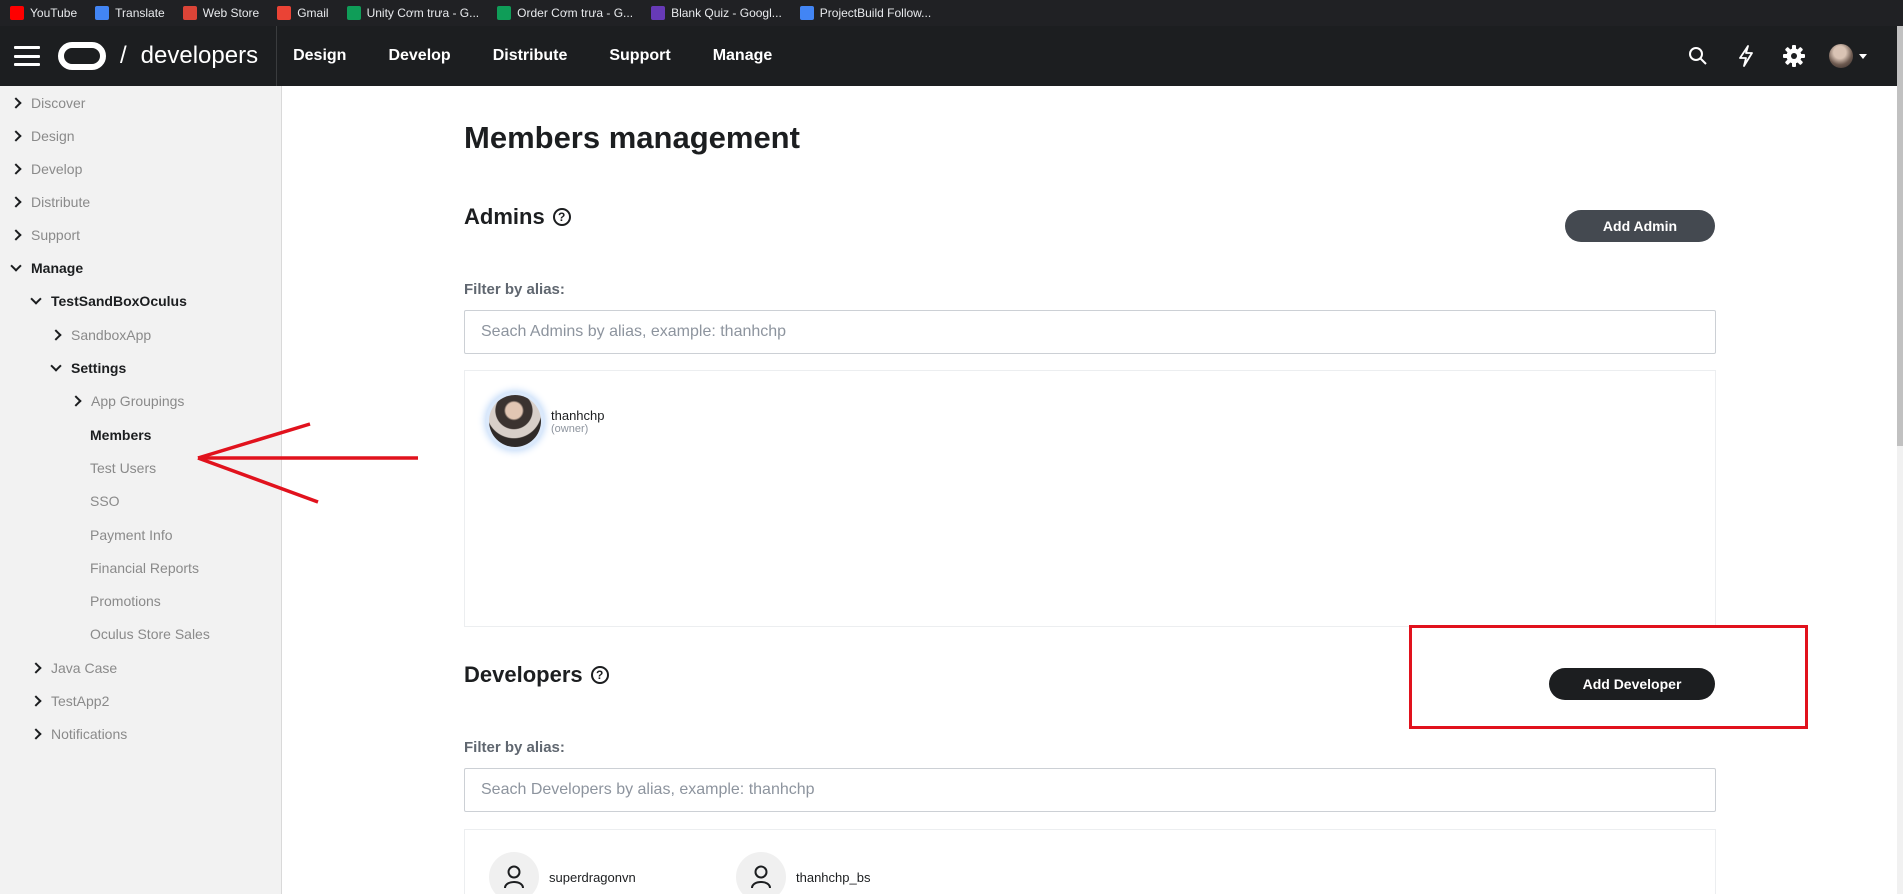 The width and height of the screenshot is (1903, 894). What do you see at coordinates (307, 463) in the screenshot?
I see `red-arrow-annotation` at bounding box center [307, 463].